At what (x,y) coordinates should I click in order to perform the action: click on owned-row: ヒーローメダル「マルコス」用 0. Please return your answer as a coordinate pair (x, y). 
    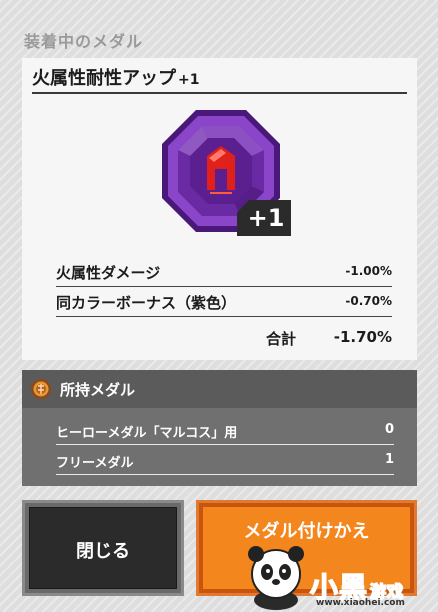
    Looking at the image, I should click on (225, 431).